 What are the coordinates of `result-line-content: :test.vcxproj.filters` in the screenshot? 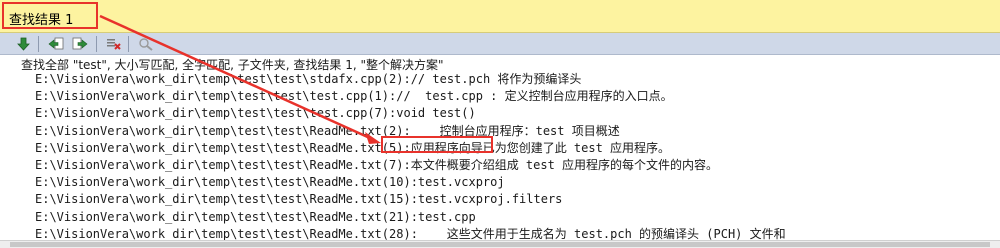 It's located at (486, 199).